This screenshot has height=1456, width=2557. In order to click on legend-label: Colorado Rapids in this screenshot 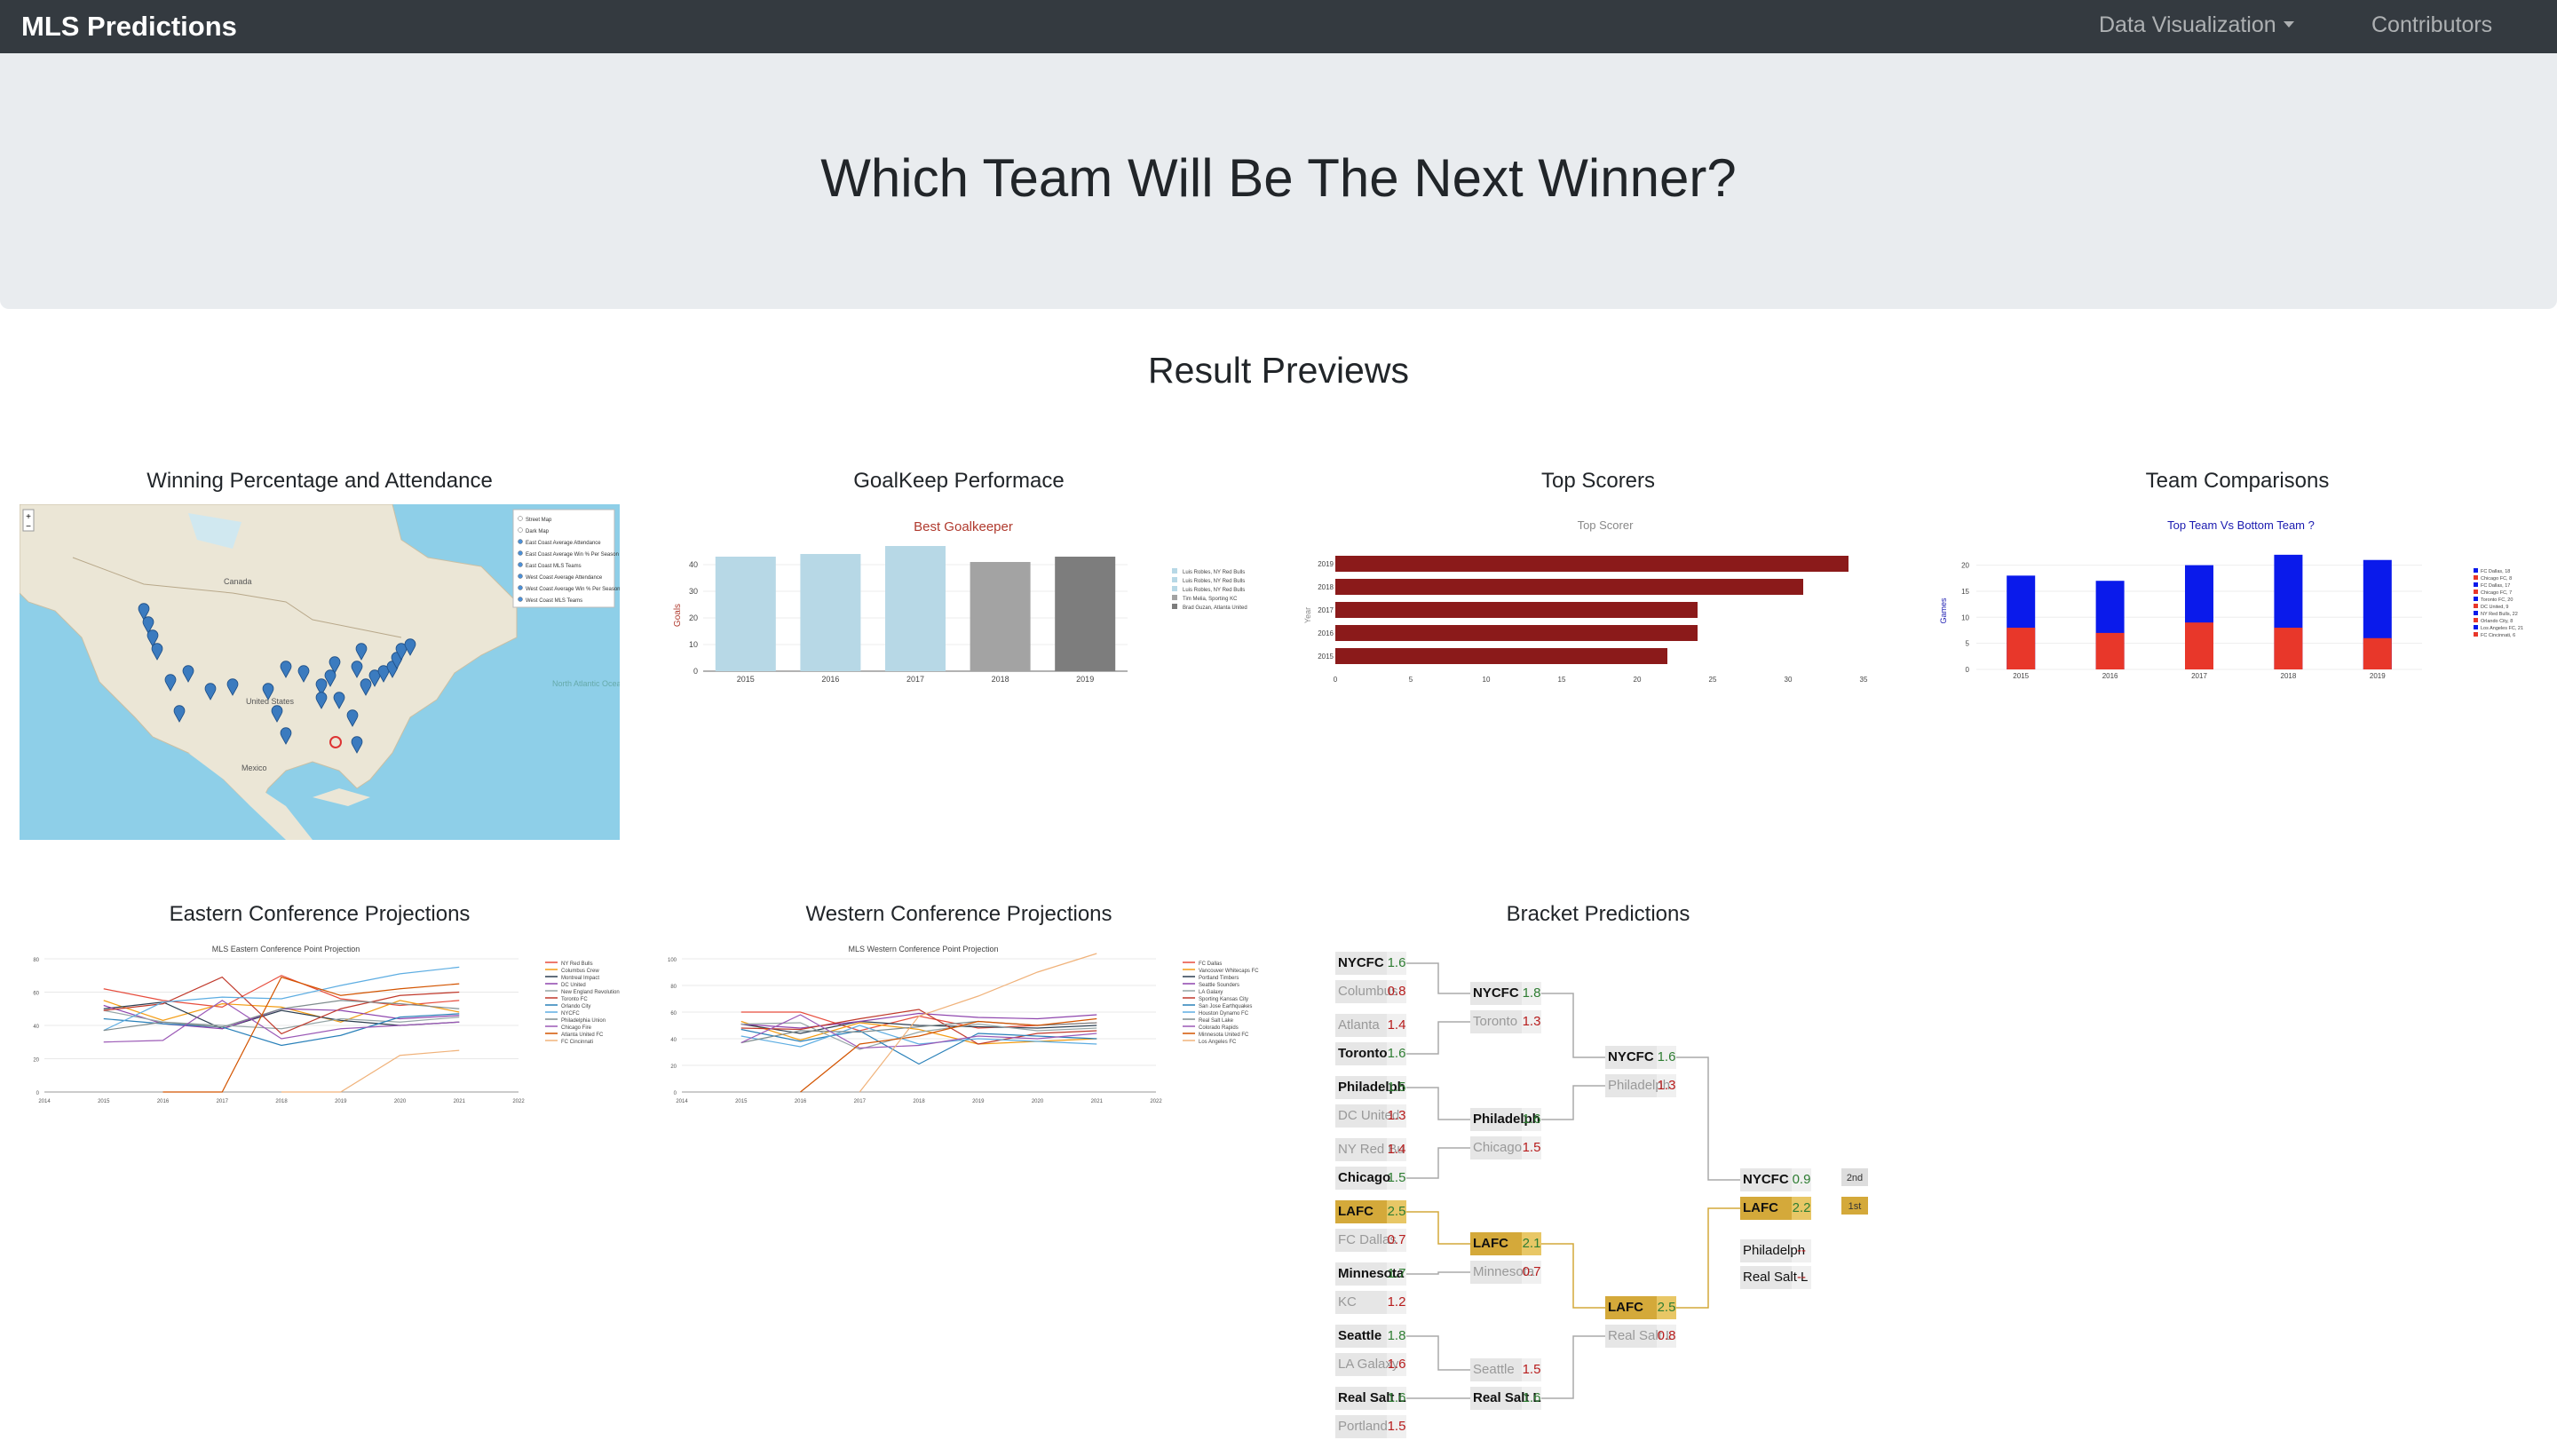, I will do `click(1219, 1028)`.